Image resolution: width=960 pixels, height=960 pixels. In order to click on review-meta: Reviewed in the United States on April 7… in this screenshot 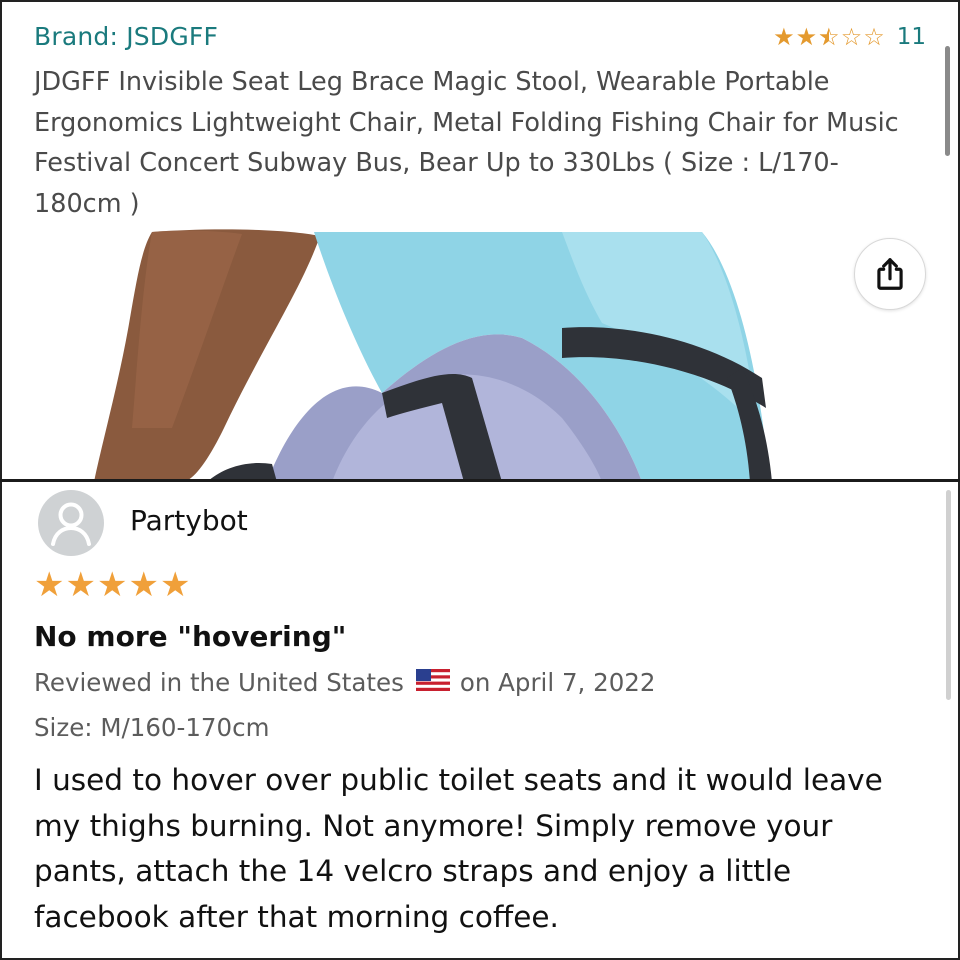, I will do `click(344, 682)`.